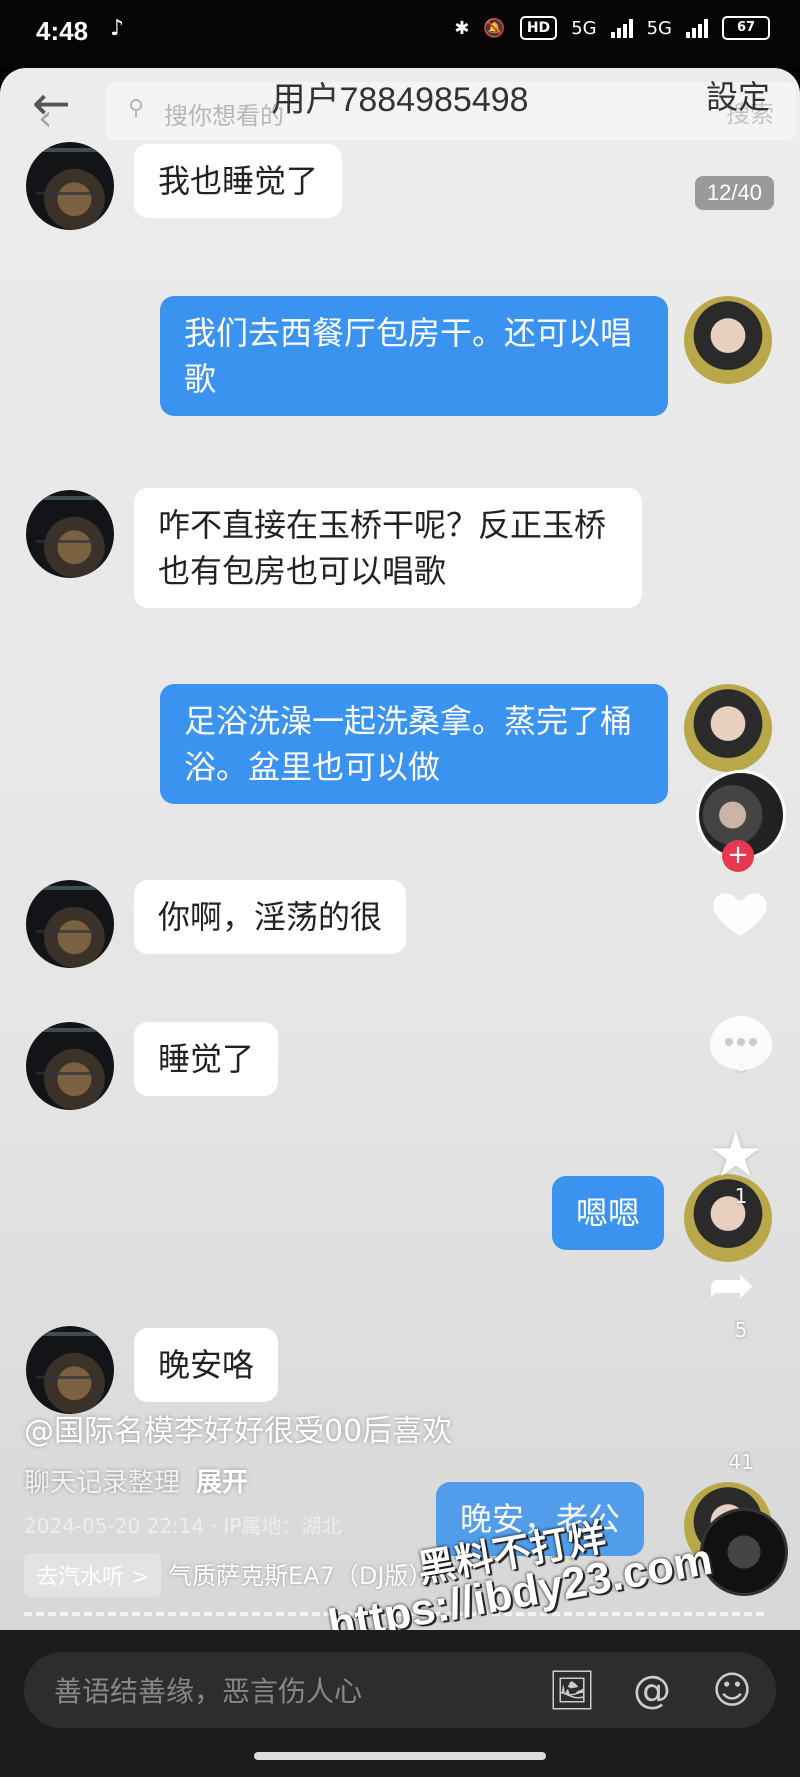  What do you see at coordinates (222, 1483) in the screenshot?
I see `expand-button: 展开` at bounding box center [222, 1483].